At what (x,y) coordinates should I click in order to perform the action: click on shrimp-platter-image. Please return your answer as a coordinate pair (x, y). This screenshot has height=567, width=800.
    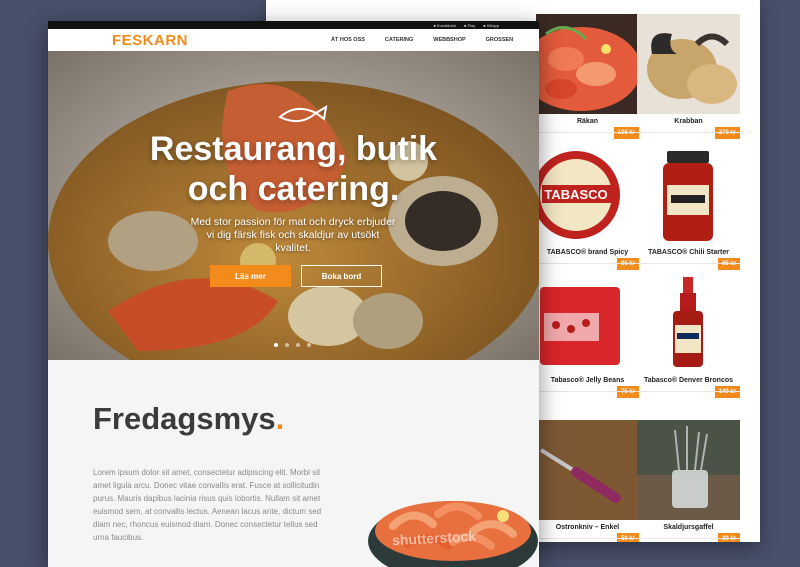
    Looking at the image, I should click on (587, 64).